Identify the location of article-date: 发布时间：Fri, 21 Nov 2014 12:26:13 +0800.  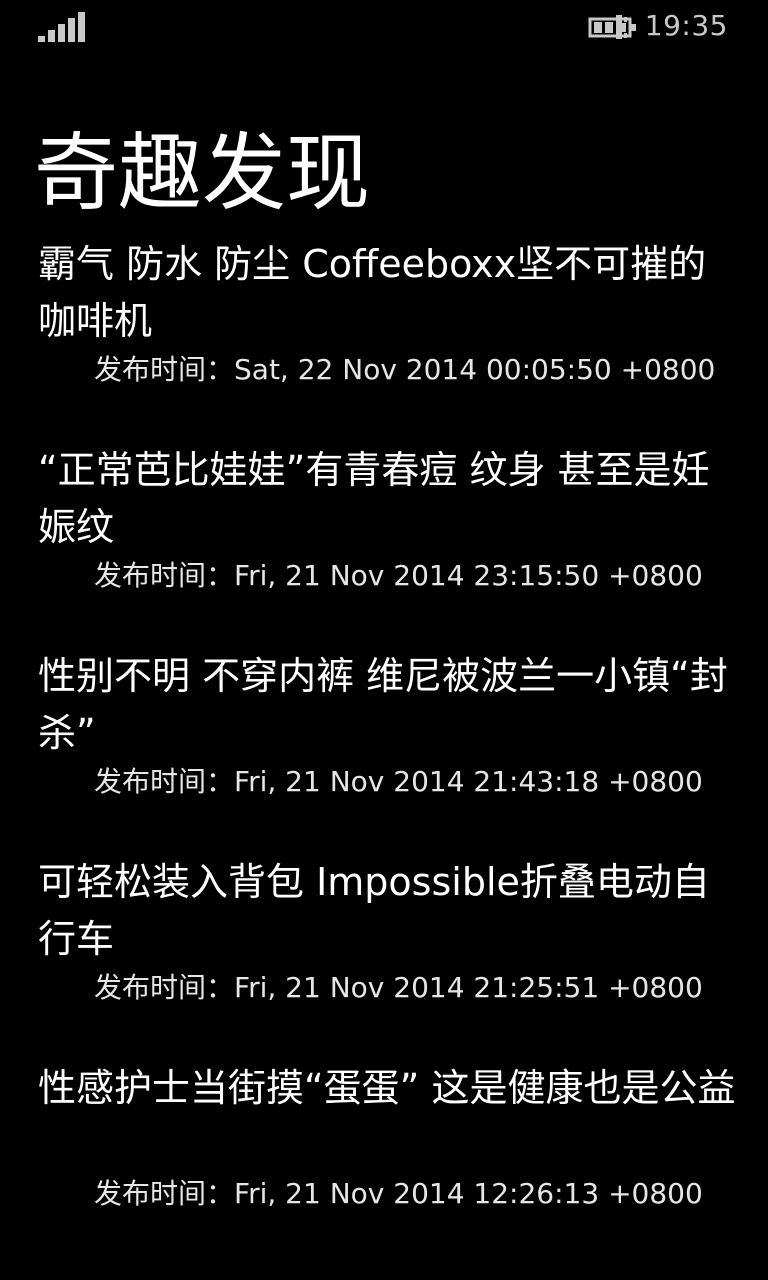
(388, 1194).